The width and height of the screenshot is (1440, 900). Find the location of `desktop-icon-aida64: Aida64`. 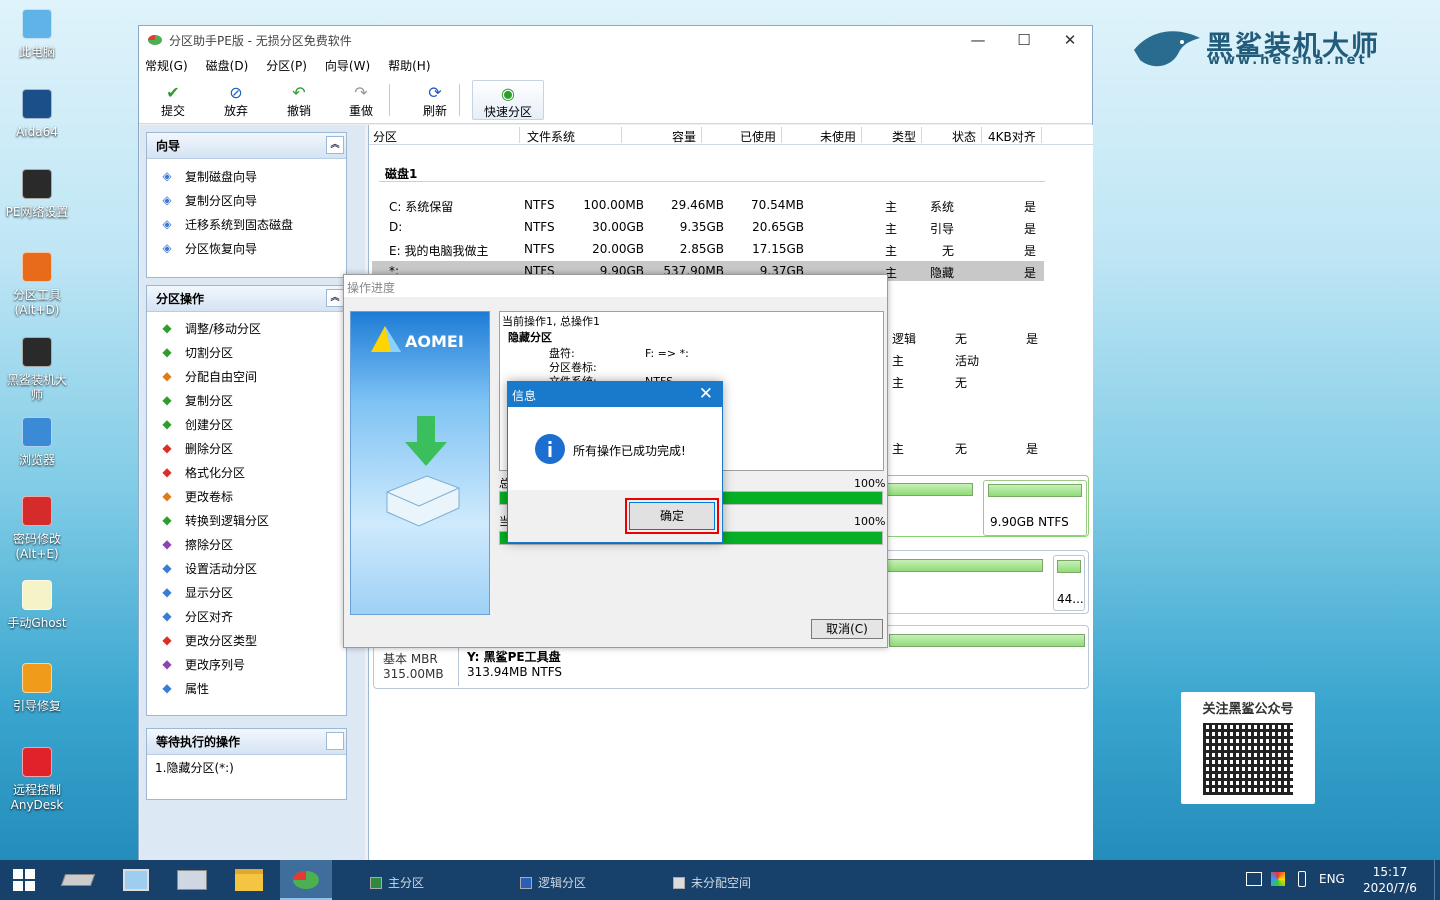

desktop-icon-aida64: Aida64 is located at coordinates (37, 113).